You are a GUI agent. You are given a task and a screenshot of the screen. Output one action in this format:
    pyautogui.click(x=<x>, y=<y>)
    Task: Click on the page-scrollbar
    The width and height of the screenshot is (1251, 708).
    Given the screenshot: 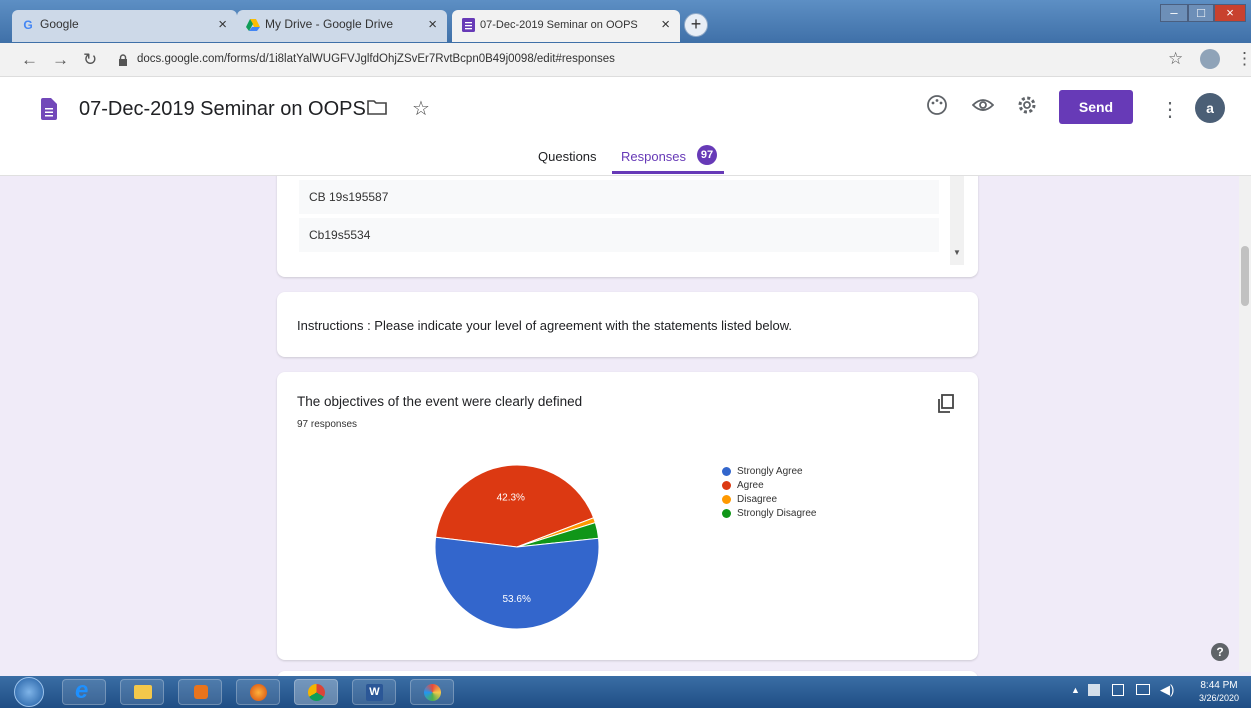 What is the action you would take?
    pyautogui.click(x=1245, y=424)
    